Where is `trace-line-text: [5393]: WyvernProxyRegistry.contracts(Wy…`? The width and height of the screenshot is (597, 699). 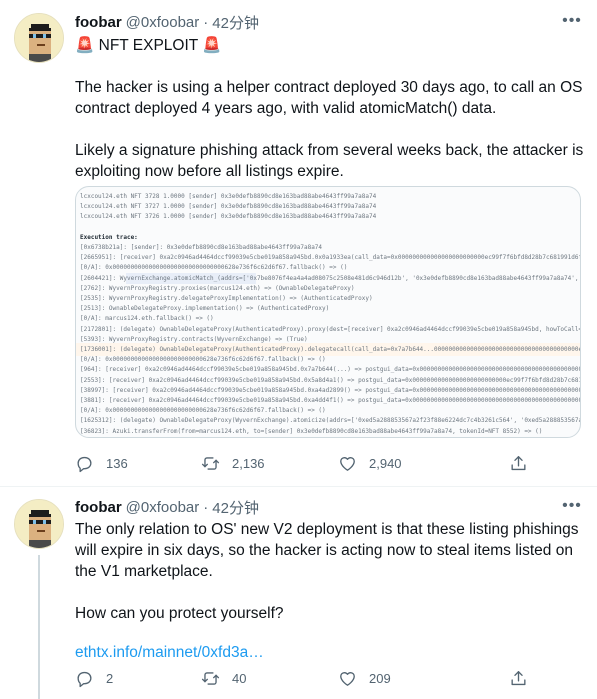 trace-line-text: [5393]: WyvernProxyRegistry.contracts(Wy… is located at coordinates (194, 339).